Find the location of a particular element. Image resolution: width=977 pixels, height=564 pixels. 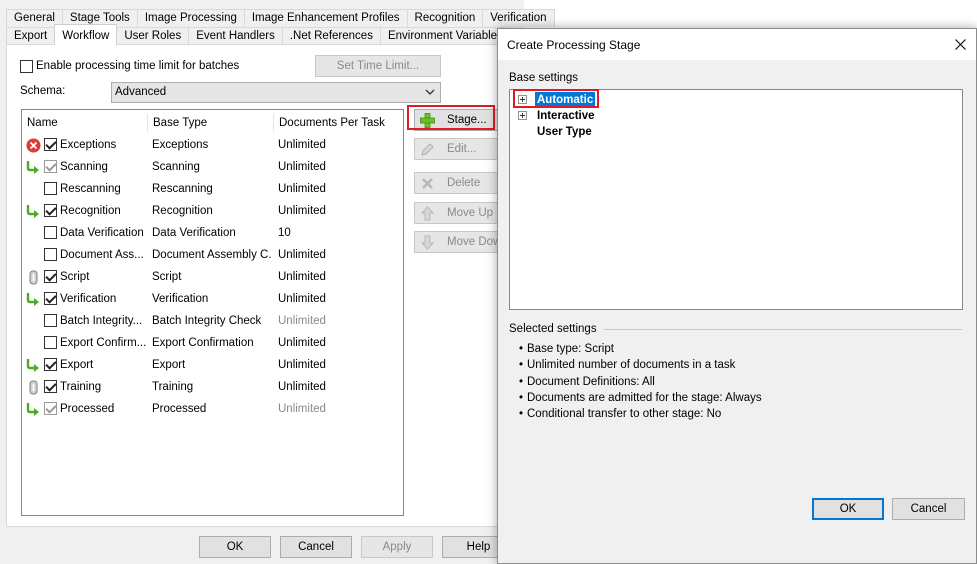

stage-name: Processed is located at coordinates (87, 409).